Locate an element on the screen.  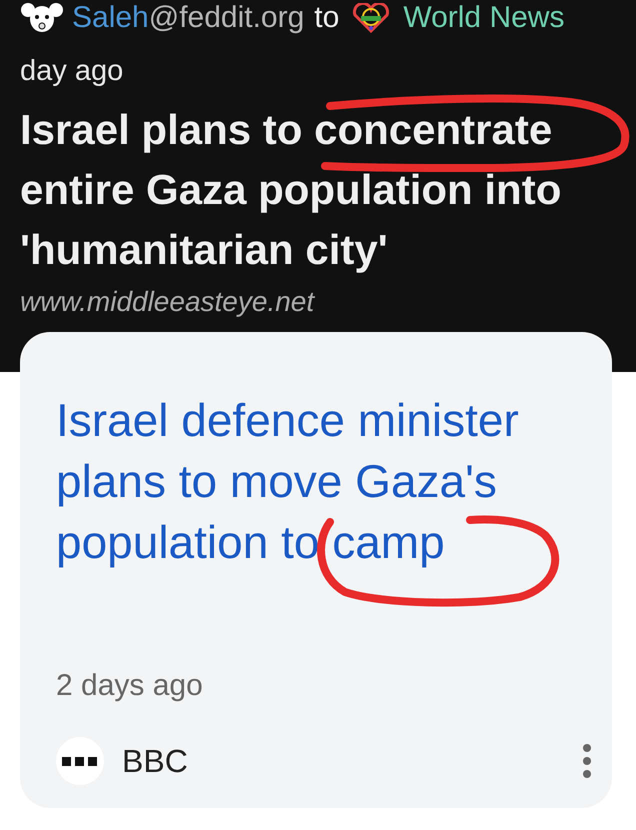
source-name: BBC is located at coordinates (155, 761).